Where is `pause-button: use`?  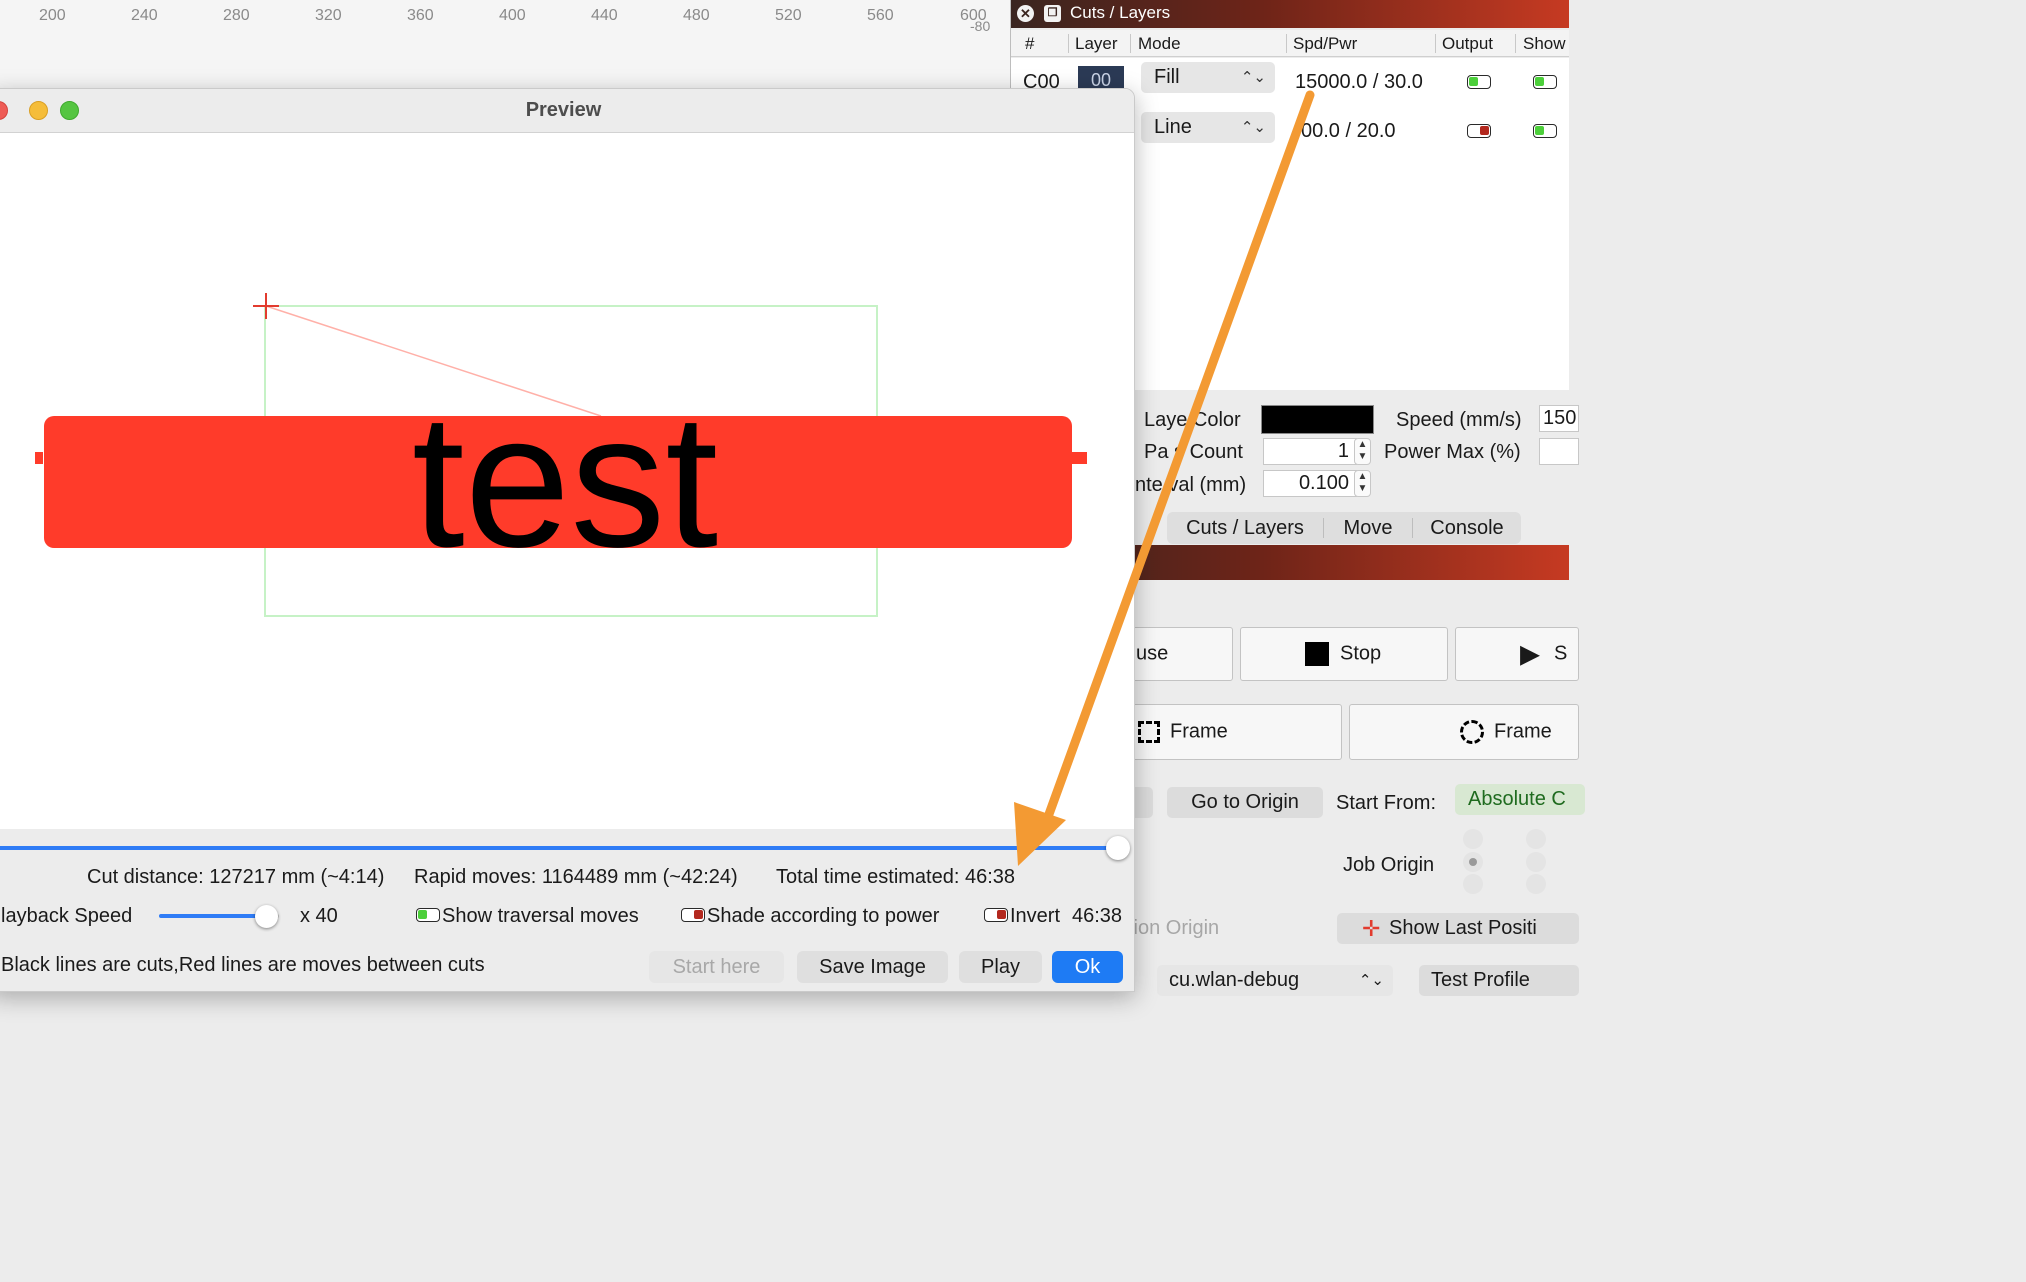
pause-button: use is located at coordinates (1178, 654).